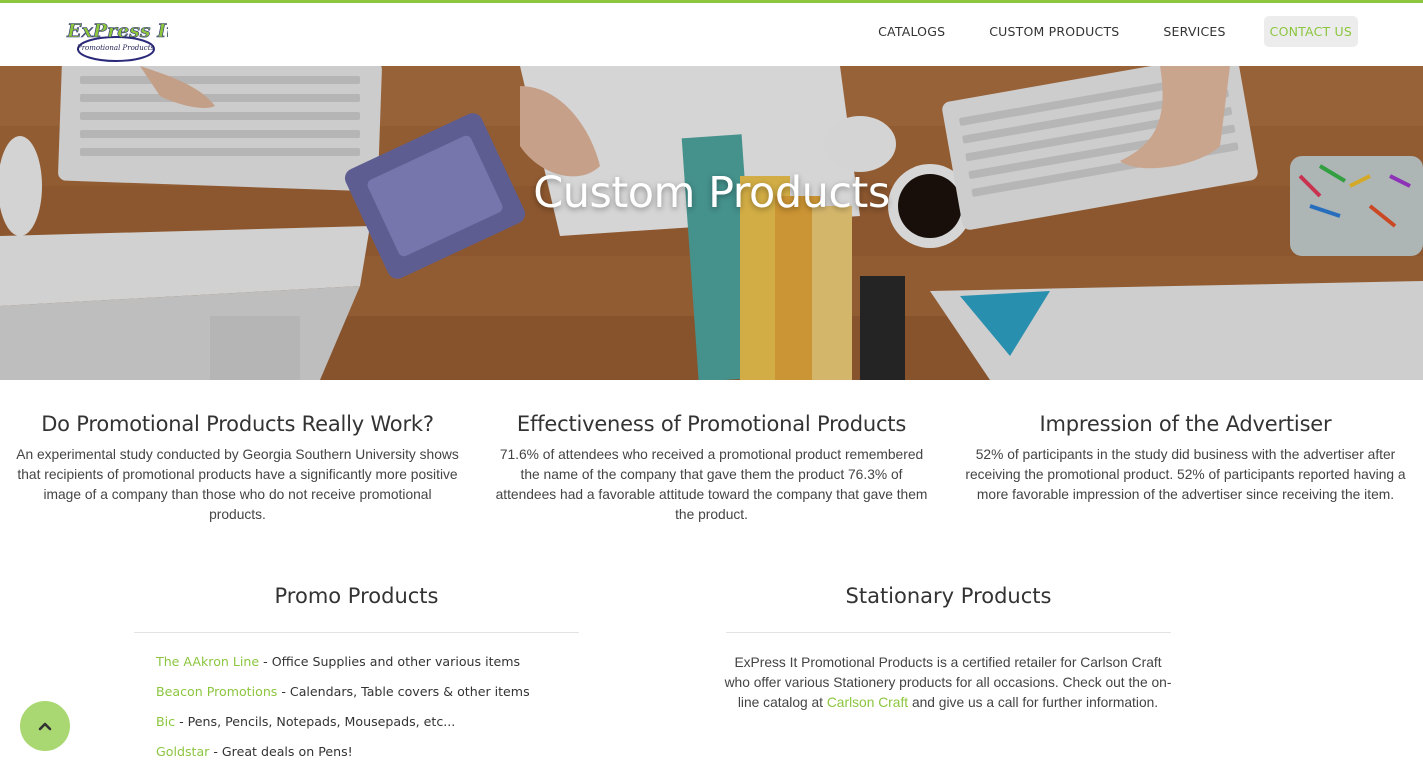  What do you see at coordinates (281, 751) in the screenshot?
I see `list-item-desc: - Great deals on Pens!` at bounding box center [281, 751].